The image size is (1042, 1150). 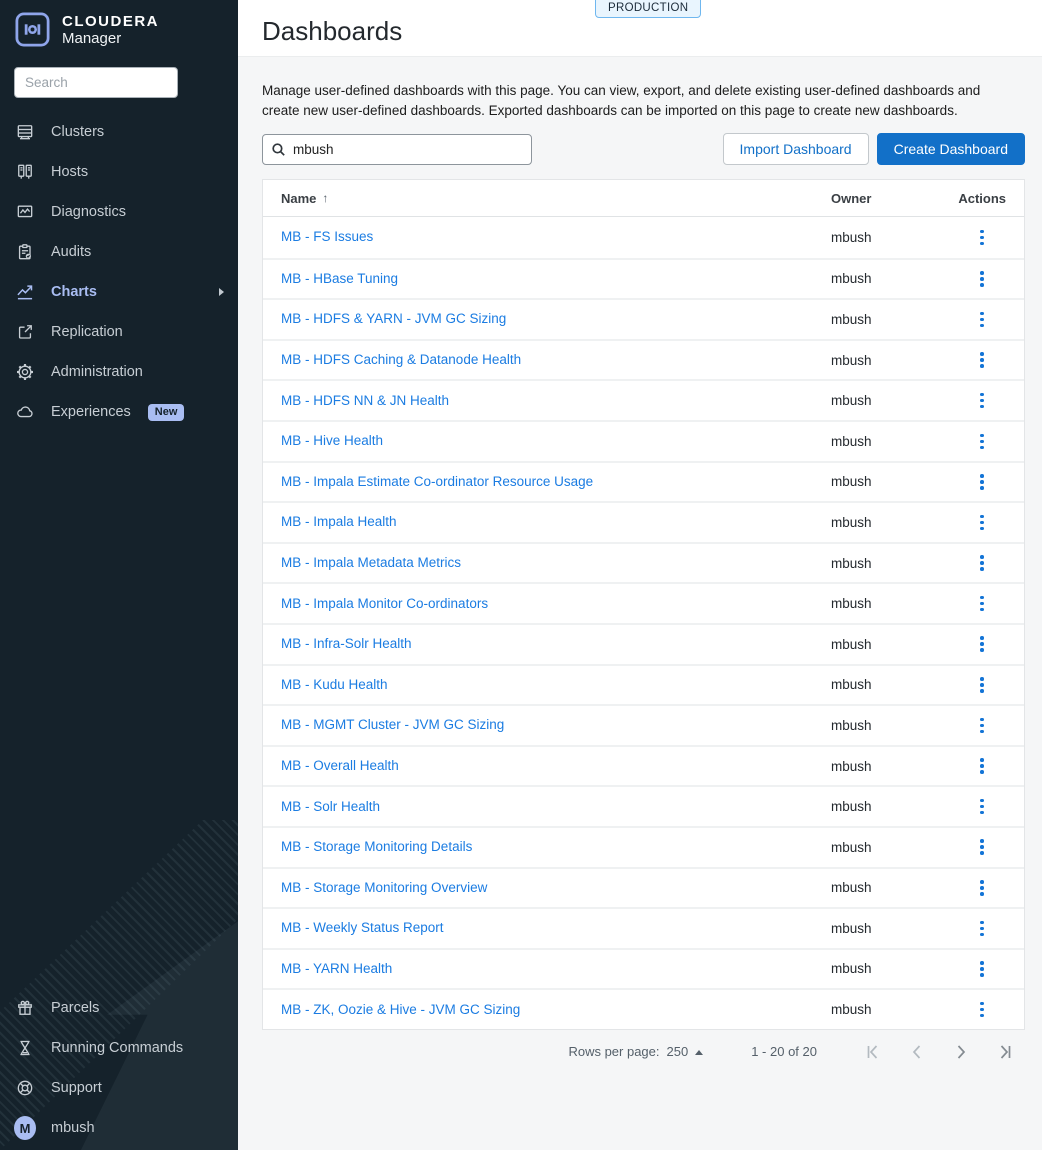 I want to click on sidebar-bottom-nav: Parcels Running Commands Support M mbush, so click(x=119, y=1069).